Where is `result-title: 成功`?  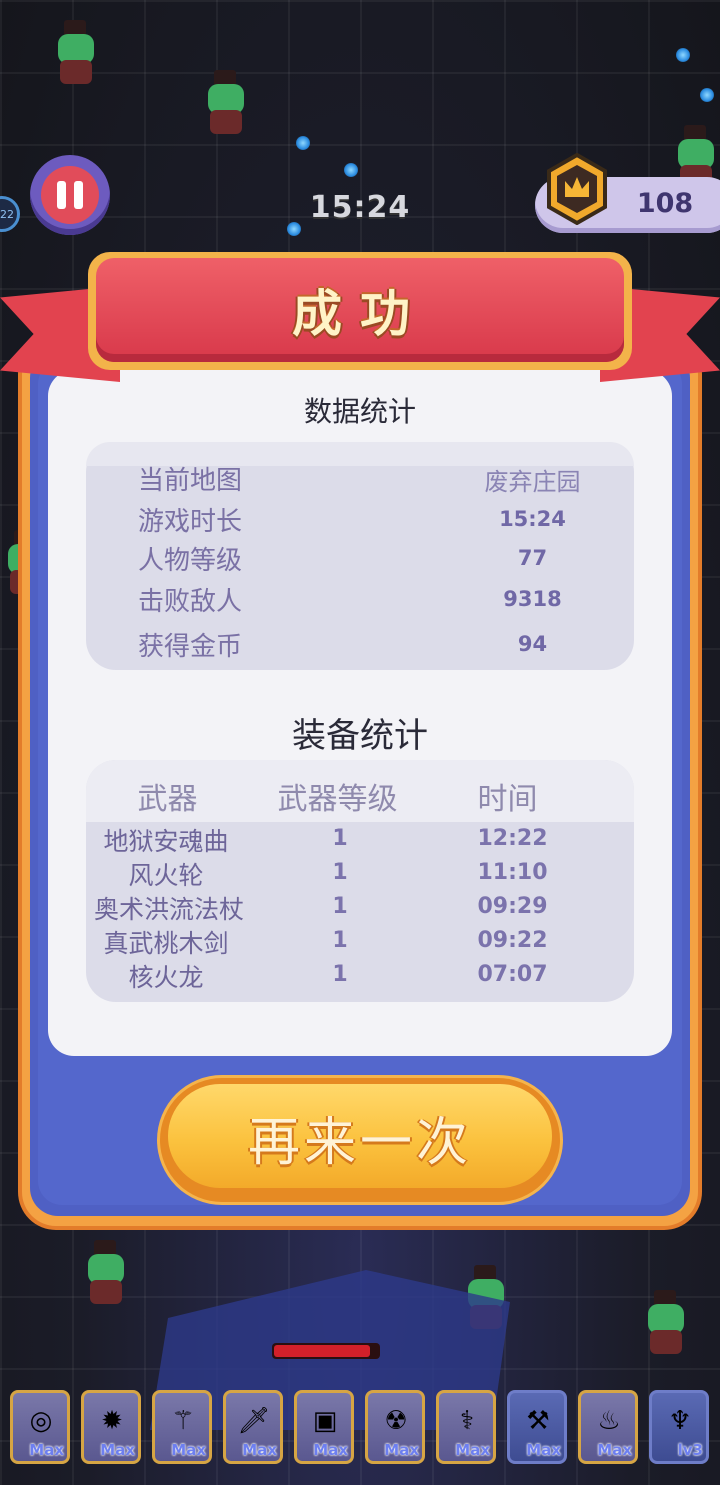
result-title: 成功 is located at coordinates (360, 314).